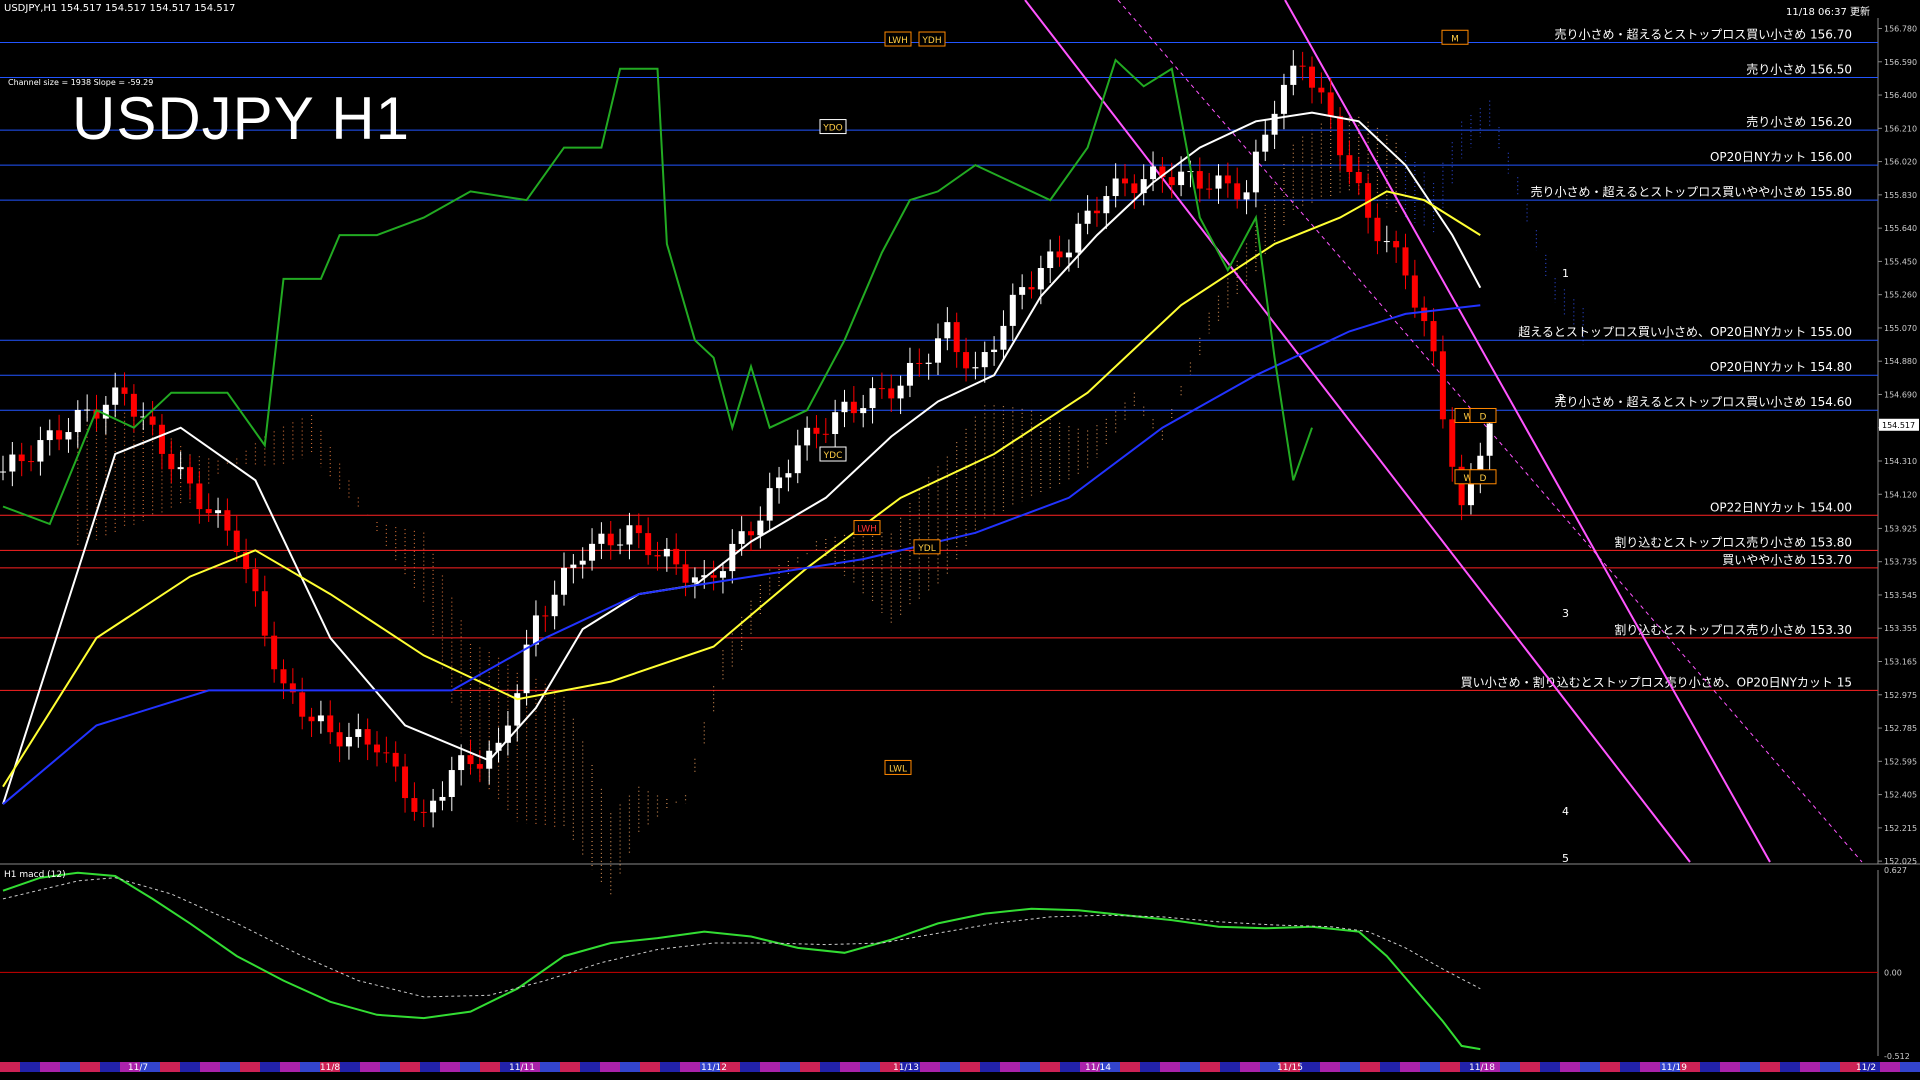 The image size is (1920, 1080). I want to click on y-tick-label: 155.640, so click(1900, 228).